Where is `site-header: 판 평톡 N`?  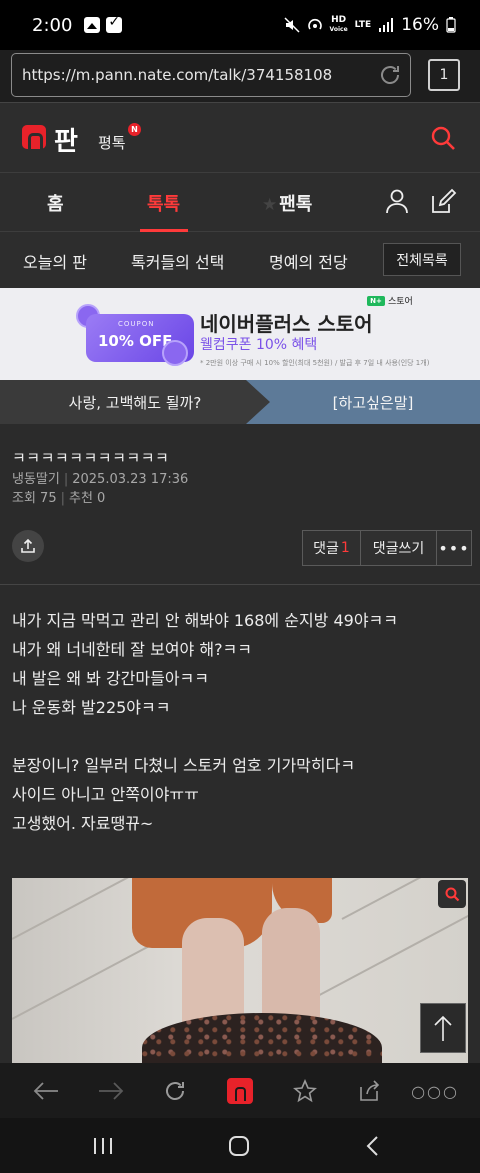
site-header: 판 평톡 N is located at coordinates (240, 137).